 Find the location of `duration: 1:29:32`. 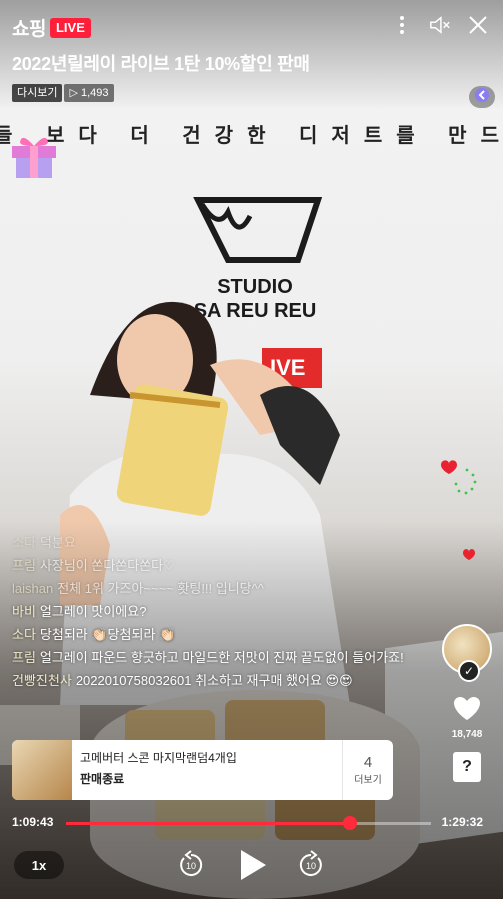

duration: 1:29:32 is located at coordinates (462, 822).